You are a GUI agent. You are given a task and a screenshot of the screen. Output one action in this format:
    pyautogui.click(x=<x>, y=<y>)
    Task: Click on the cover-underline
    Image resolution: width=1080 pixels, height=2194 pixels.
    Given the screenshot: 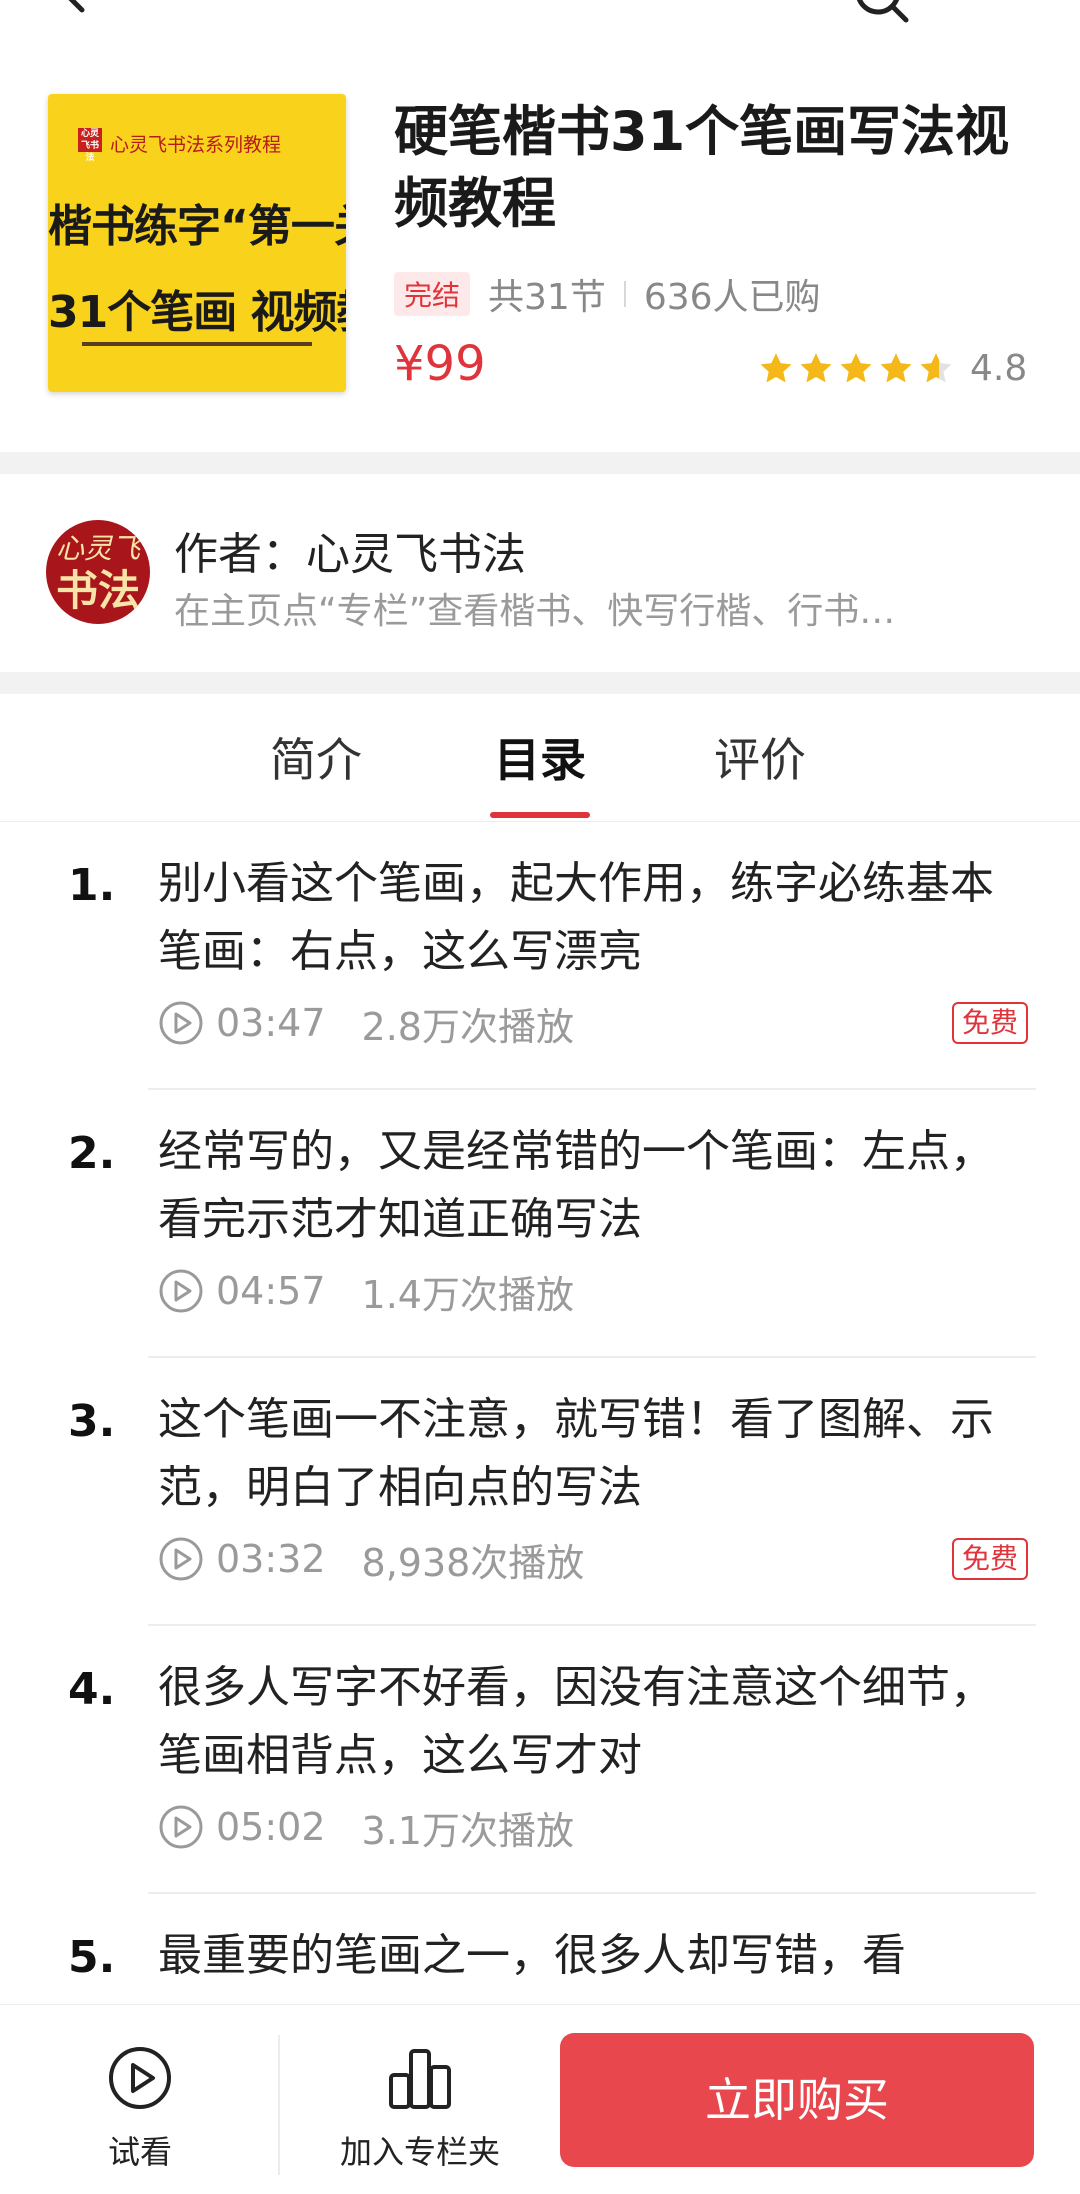 What is the action you would take?
    pyautogui.click(x=197, y=344)
    